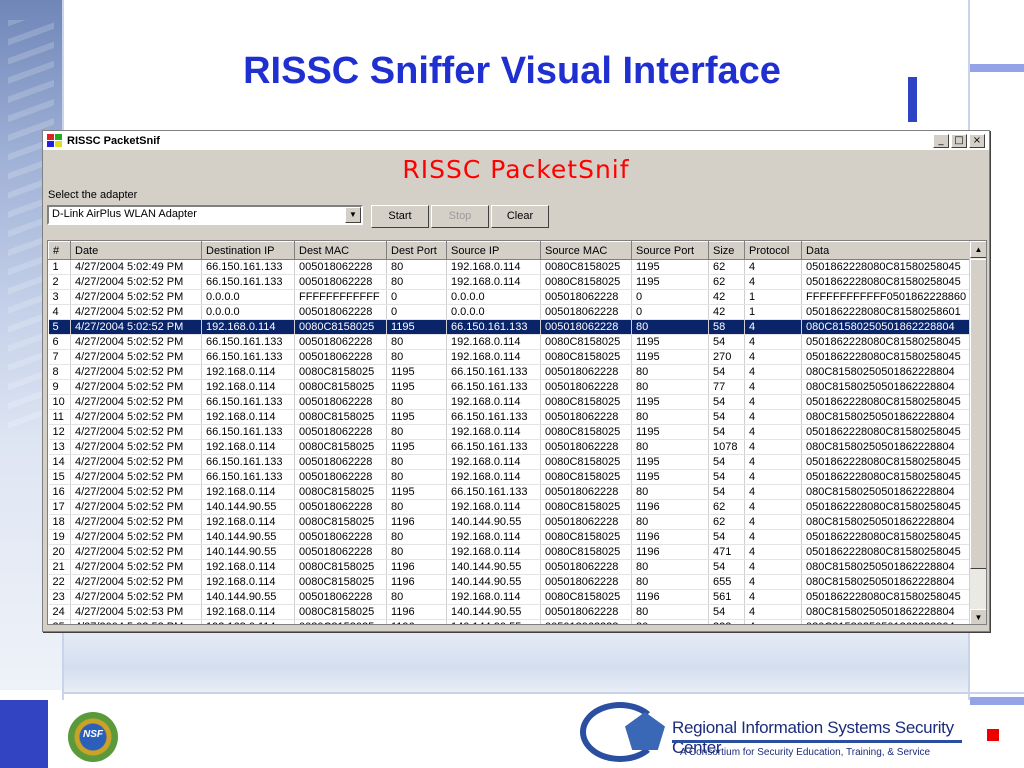 The height and width of the screenshot is (768, 1024). Describe the element at coordinates (726, 250) in the screenshot. I see `column-header: Size` at that location.